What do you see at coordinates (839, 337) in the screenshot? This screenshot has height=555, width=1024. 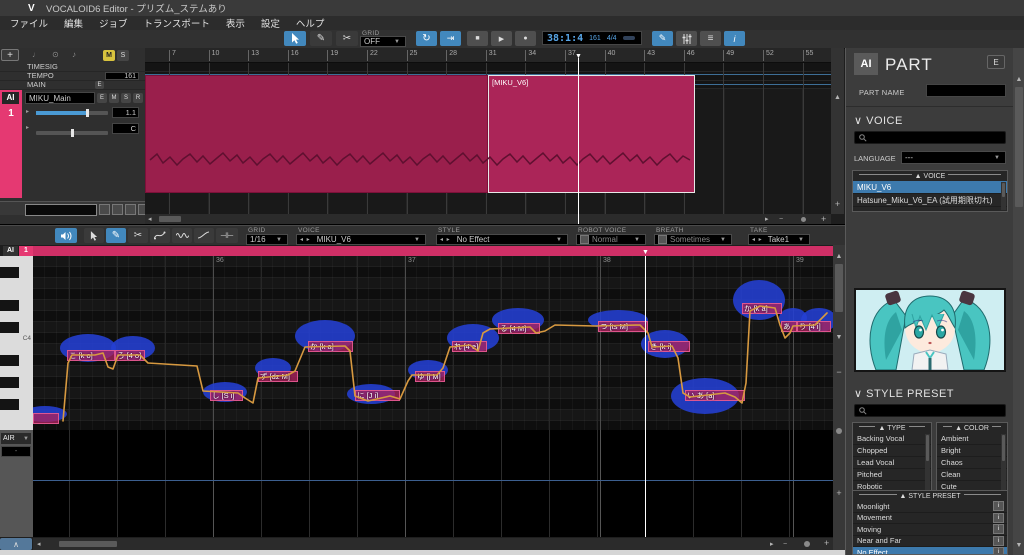 I see `scroll-down-icon: ▼` at bounding box center [839, 337].